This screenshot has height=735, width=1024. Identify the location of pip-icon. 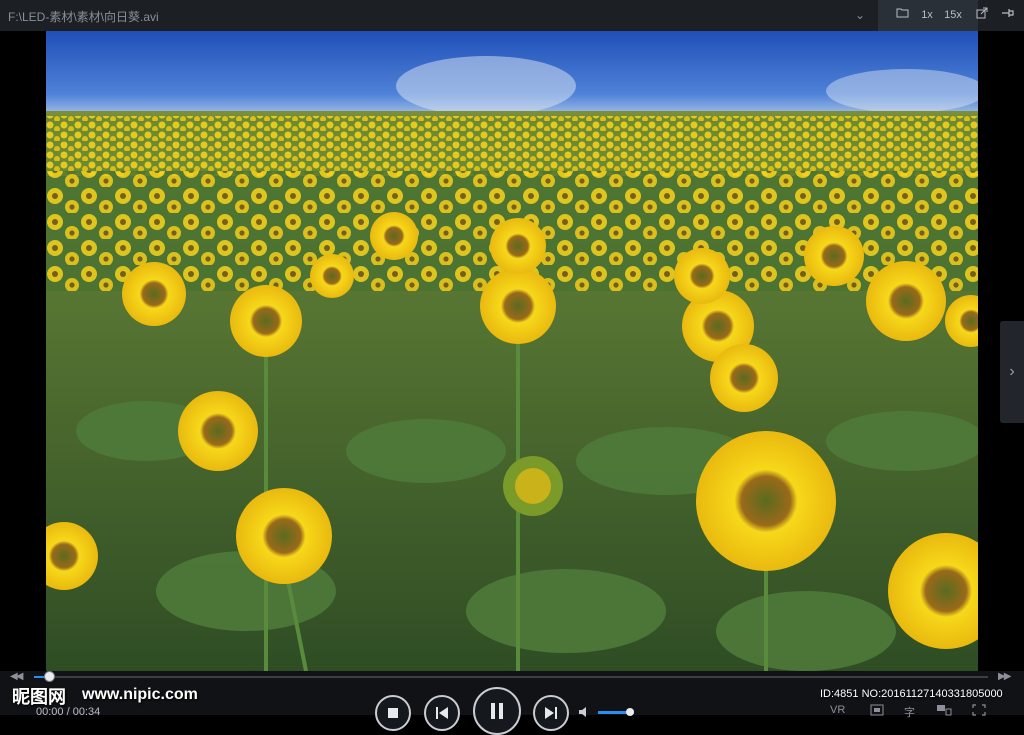
(944, 711).